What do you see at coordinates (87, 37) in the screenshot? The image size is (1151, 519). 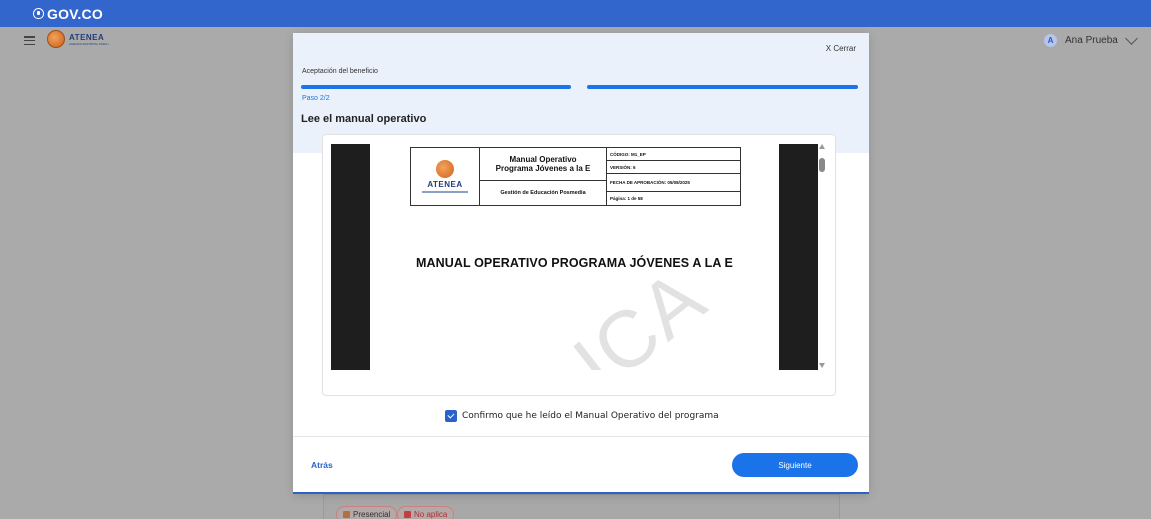 I see `logo-text: ATENEA` at bounding box center [87, 37].